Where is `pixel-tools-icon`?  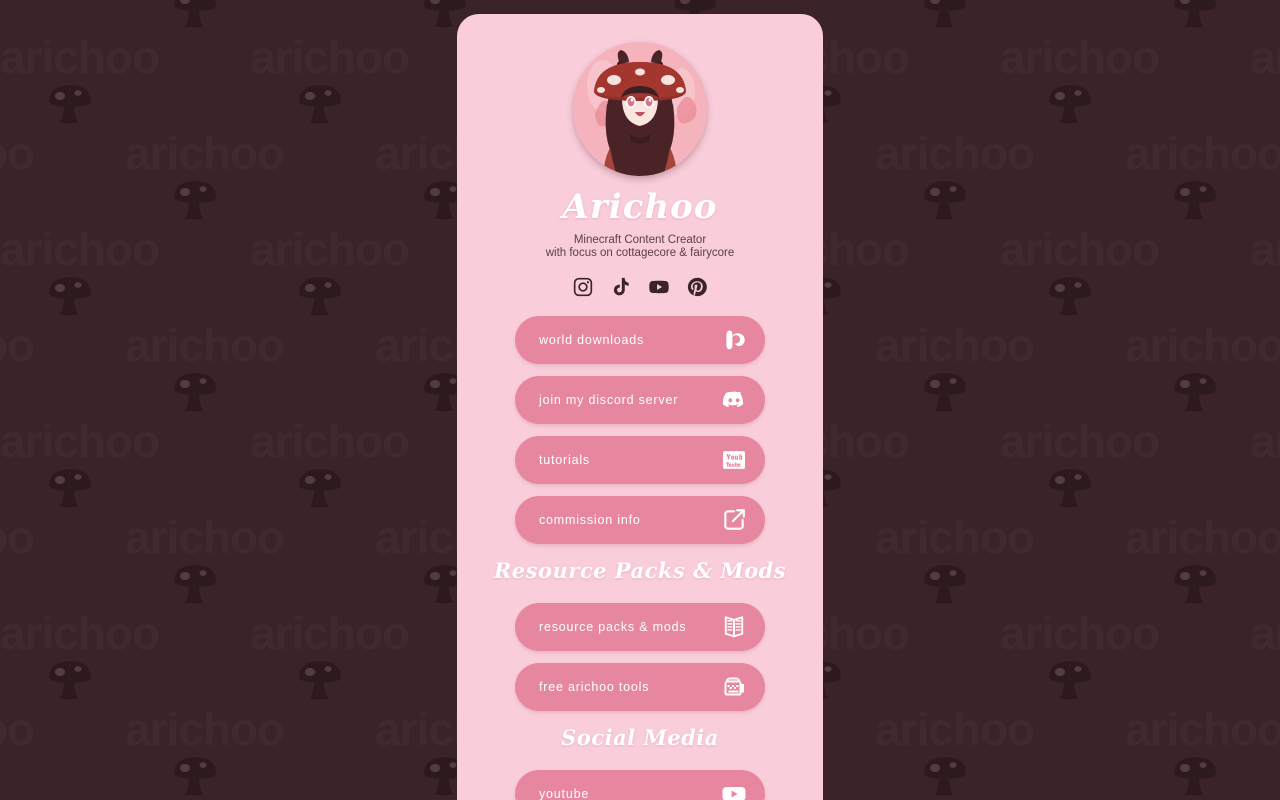
pixel-tools-icon is located at coordinates (734, 687).